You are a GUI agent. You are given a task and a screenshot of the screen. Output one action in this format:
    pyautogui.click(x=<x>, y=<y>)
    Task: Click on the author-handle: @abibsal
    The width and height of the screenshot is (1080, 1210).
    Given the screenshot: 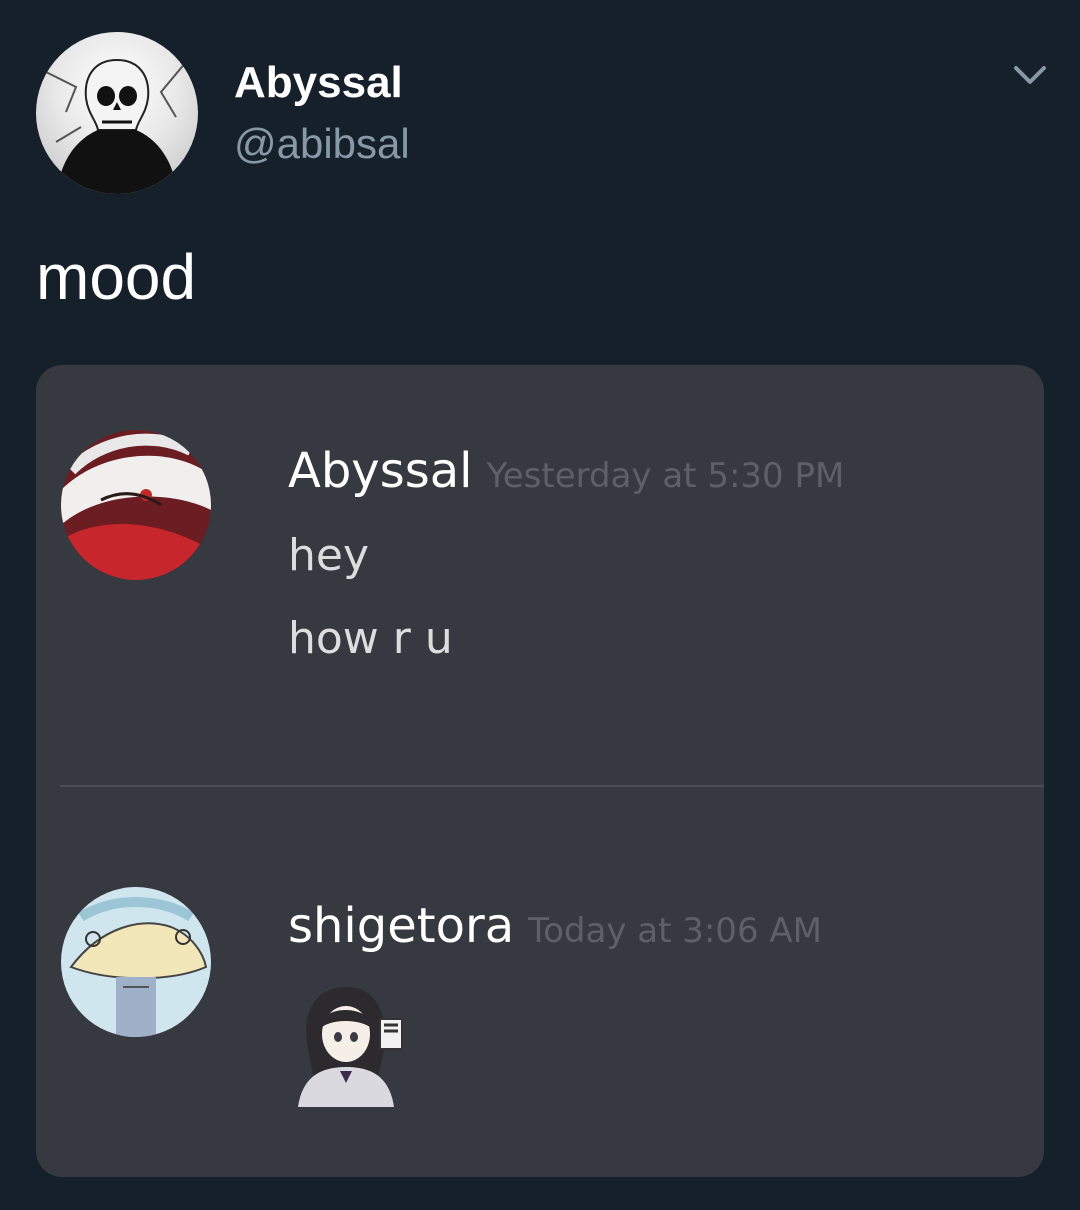 What is the action you would take?
    pyautogui.click(x=322, y=144)
    